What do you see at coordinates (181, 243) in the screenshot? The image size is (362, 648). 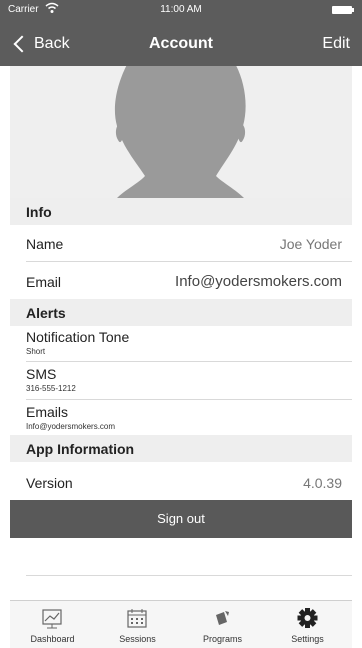 I see `name-row: Name Joe Yoder` at bounding box center [181, 243].